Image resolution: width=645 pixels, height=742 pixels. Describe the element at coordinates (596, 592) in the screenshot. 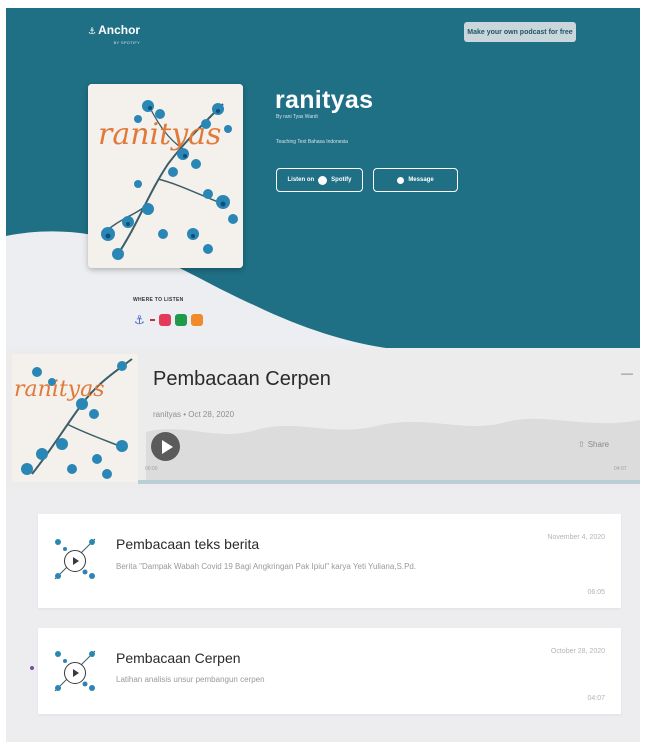

I see `episode-duration: 06:05` at that location.